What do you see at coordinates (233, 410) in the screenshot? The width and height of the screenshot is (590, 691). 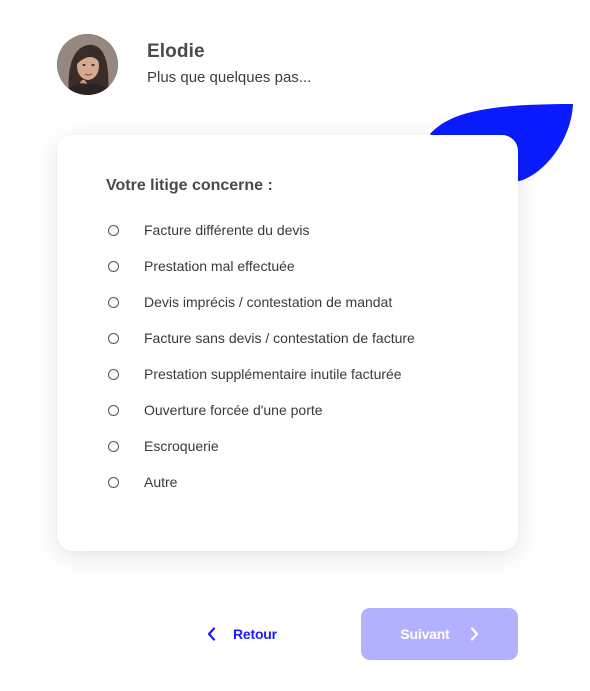 I see `option-label: Ouverture forcée d'une porte` at bounding box center [233, 410].